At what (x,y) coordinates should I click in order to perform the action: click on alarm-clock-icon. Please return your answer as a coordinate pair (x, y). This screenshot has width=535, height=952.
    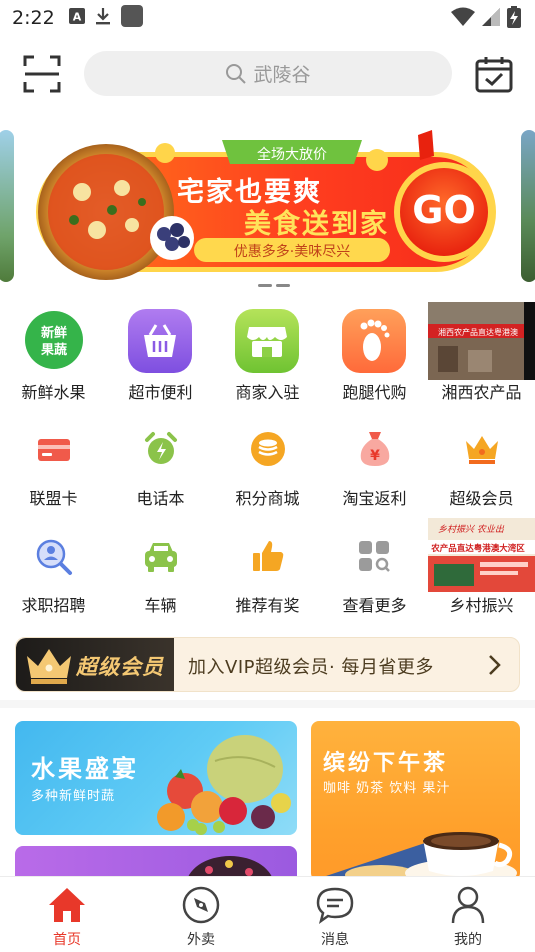
    Looking at the image, I should click on (161, 448).